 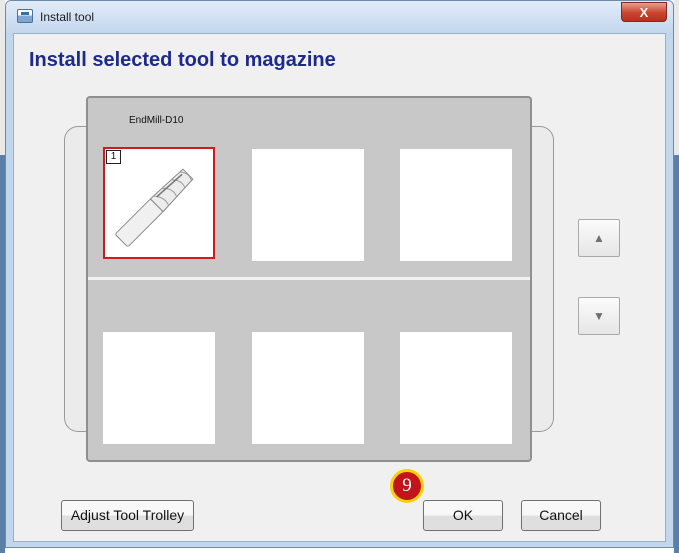 What do you see at coordinates (644, 12) in the screenshot?
I see `close-button: X` at bounding box center [644, 12].